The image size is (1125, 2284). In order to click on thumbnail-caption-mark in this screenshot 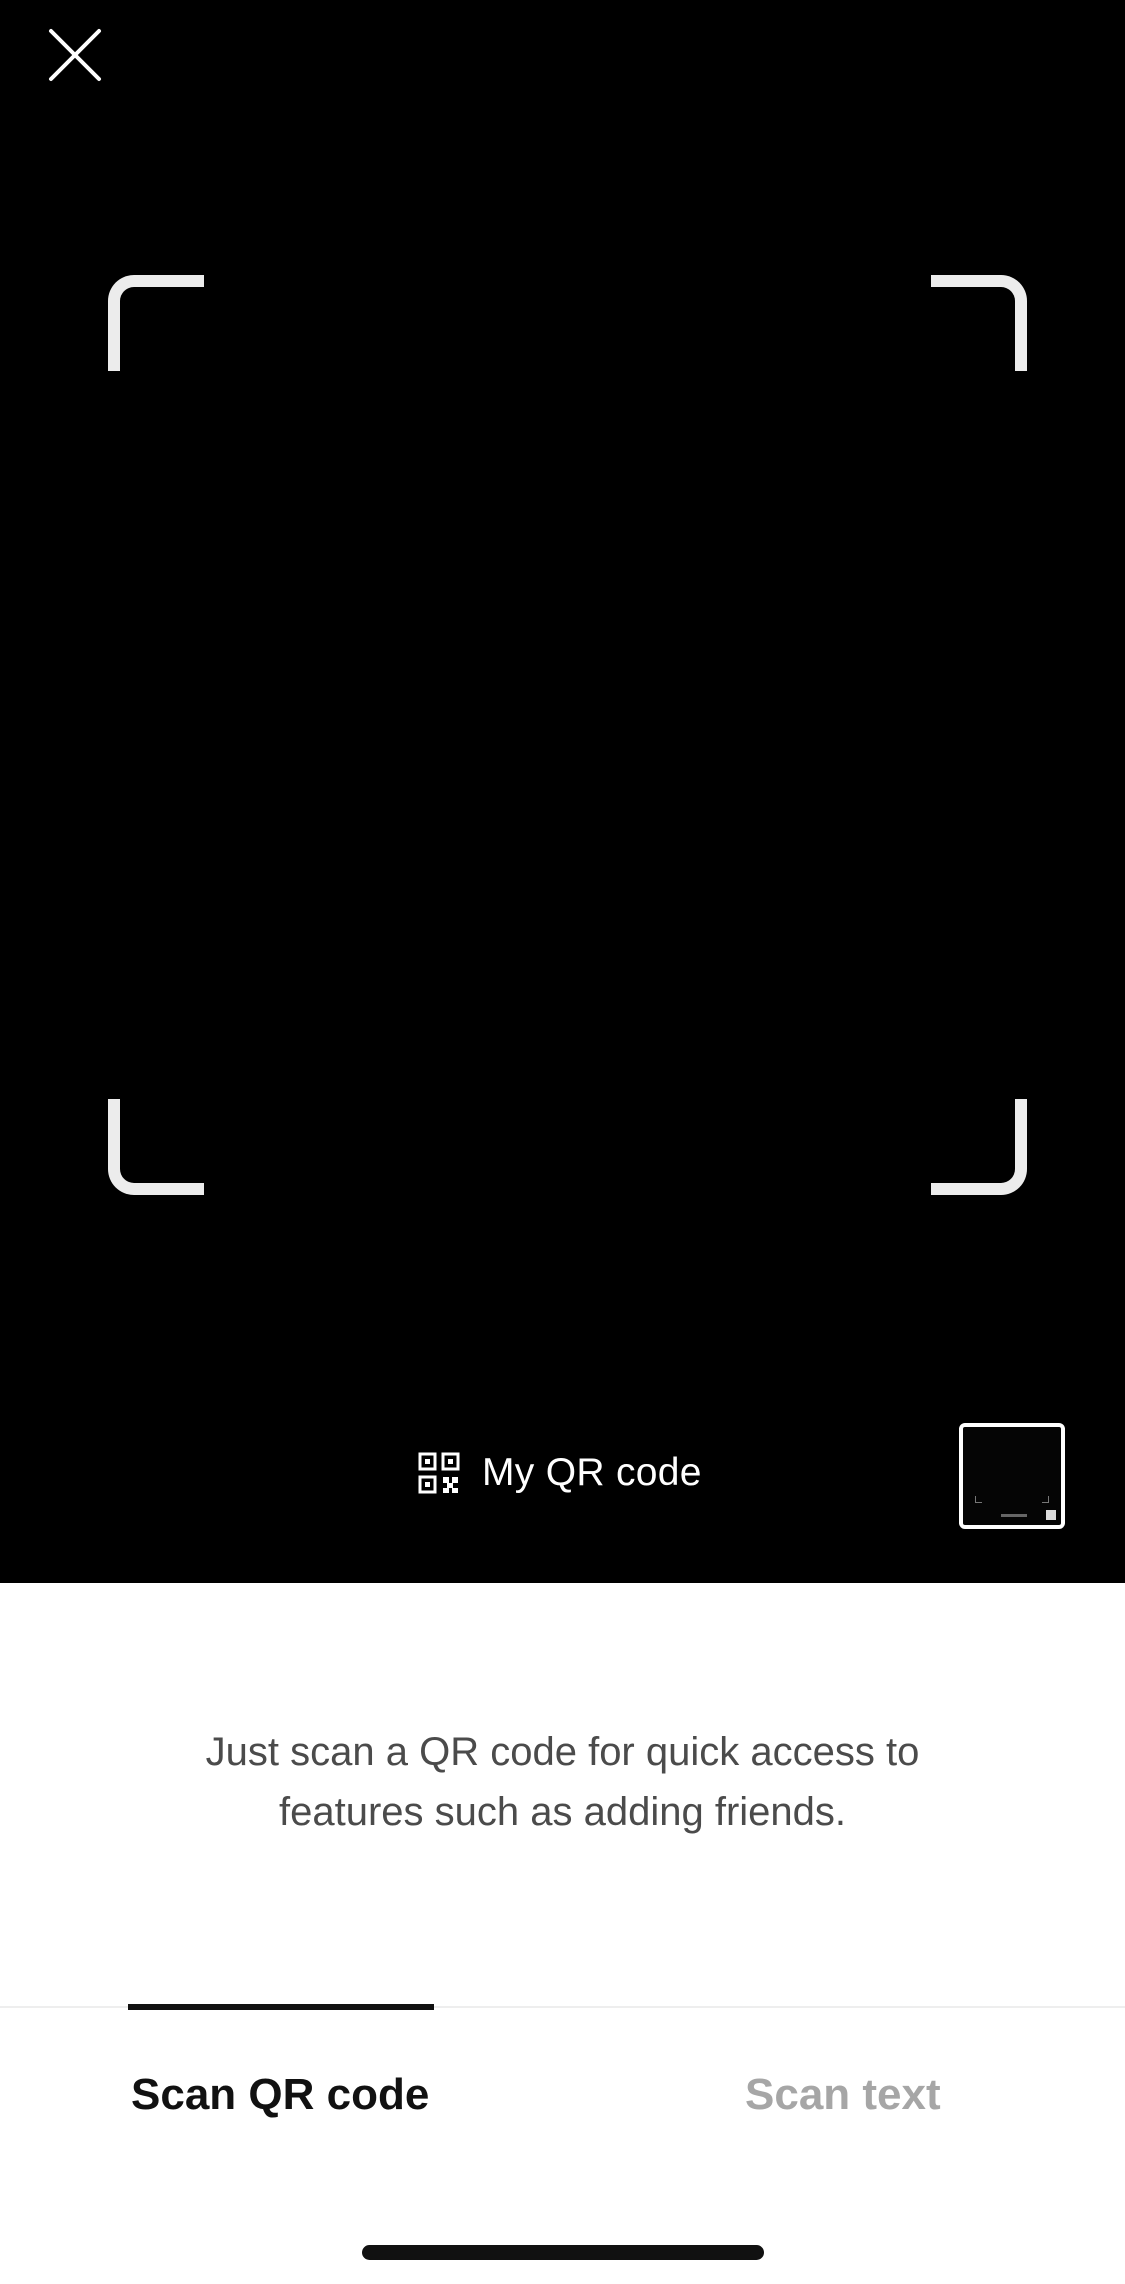, I will do `click(1014, 1515)`.